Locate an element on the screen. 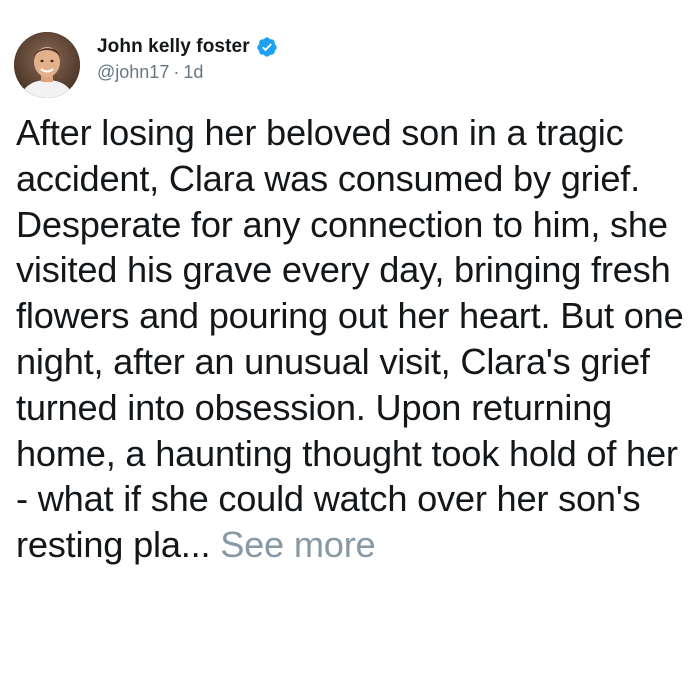 This screenshot has height=700, width=700. verified-badge-icon is located at coordinates (267, 47).